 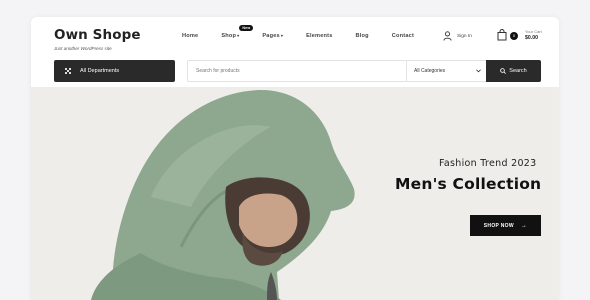 I want to click on sign-in-link: Sign In, so click(x=457, y=36).